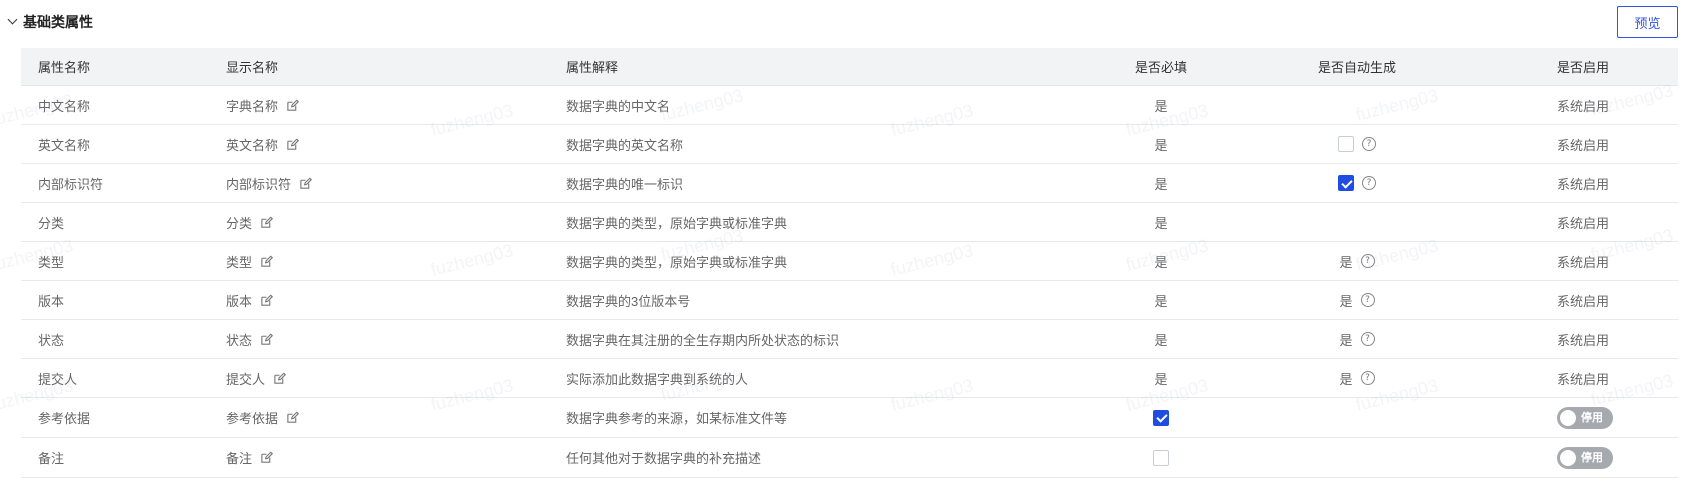 This screenshot has width=1687, height=489. What do you see at coordinates (849, 458) in the screenshot?
I see `table-row: 备注 备注 任何其他对于数据字典的补充描述 停用` at bounding box center [849, 458].